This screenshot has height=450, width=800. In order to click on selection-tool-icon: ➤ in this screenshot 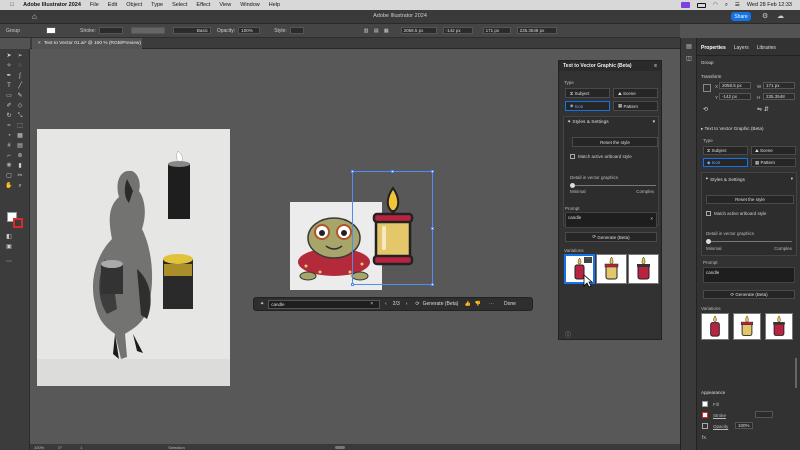, I will do `click(9, 56)`.